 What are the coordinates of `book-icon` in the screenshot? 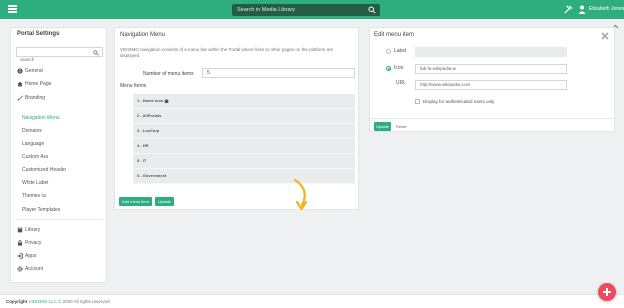 It's located at (20, 230).